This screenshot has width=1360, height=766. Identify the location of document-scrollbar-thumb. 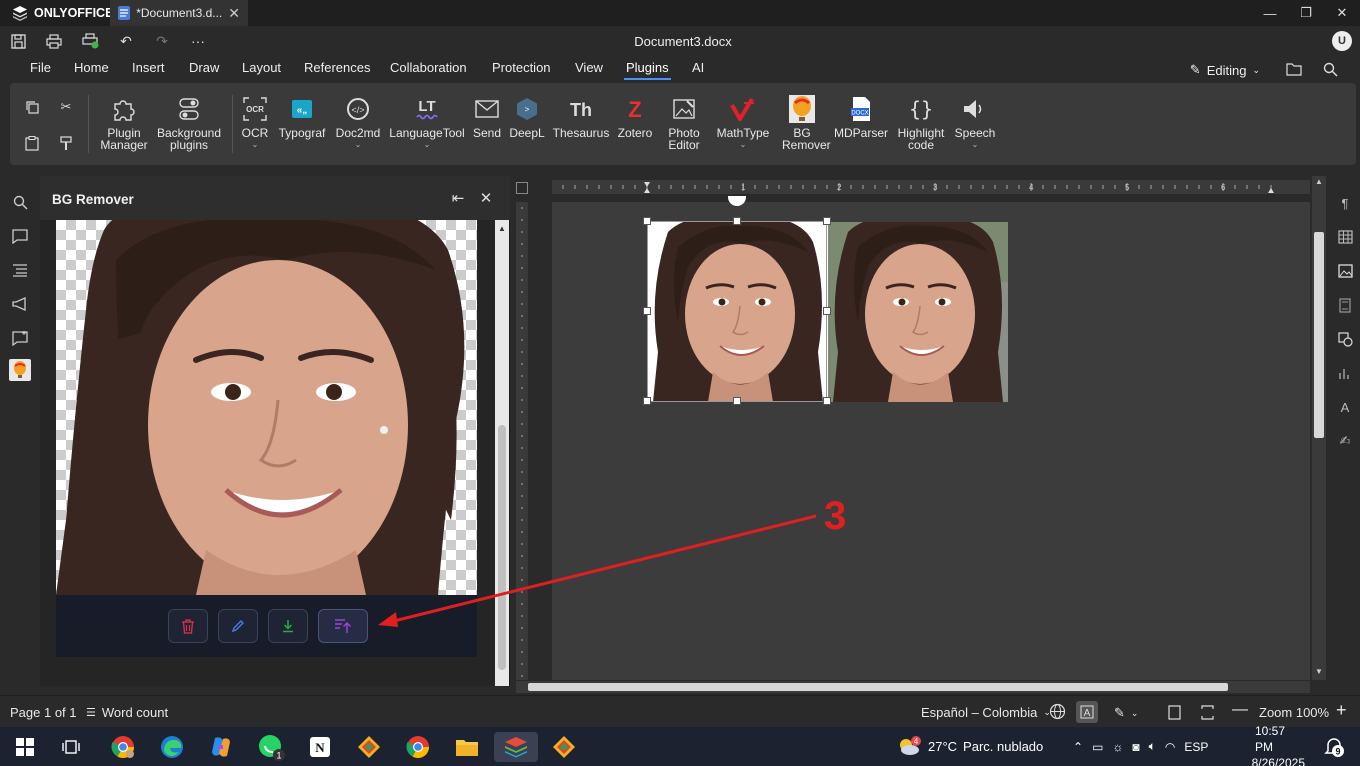
(1319, 335).